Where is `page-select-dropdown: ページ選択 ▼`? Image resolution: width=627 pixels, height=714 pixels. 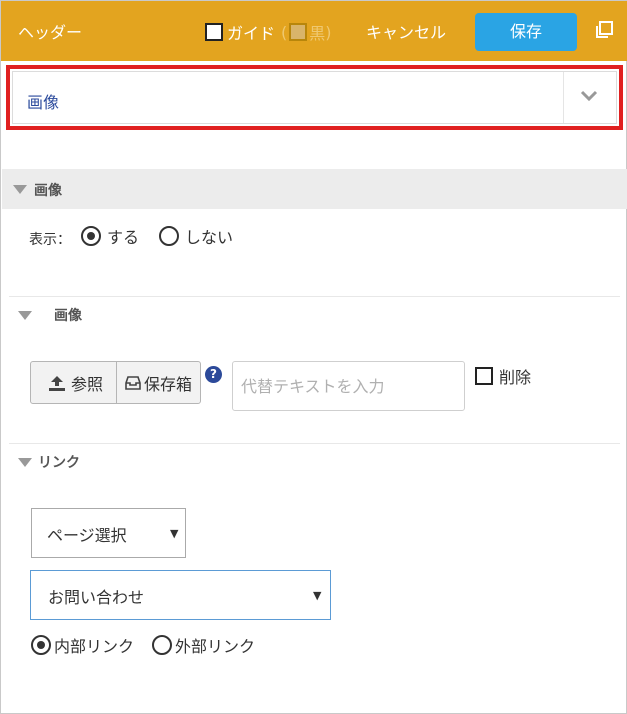
page-select-dropdown: ページ選択 ▼ is located at coordinates (108, 533).